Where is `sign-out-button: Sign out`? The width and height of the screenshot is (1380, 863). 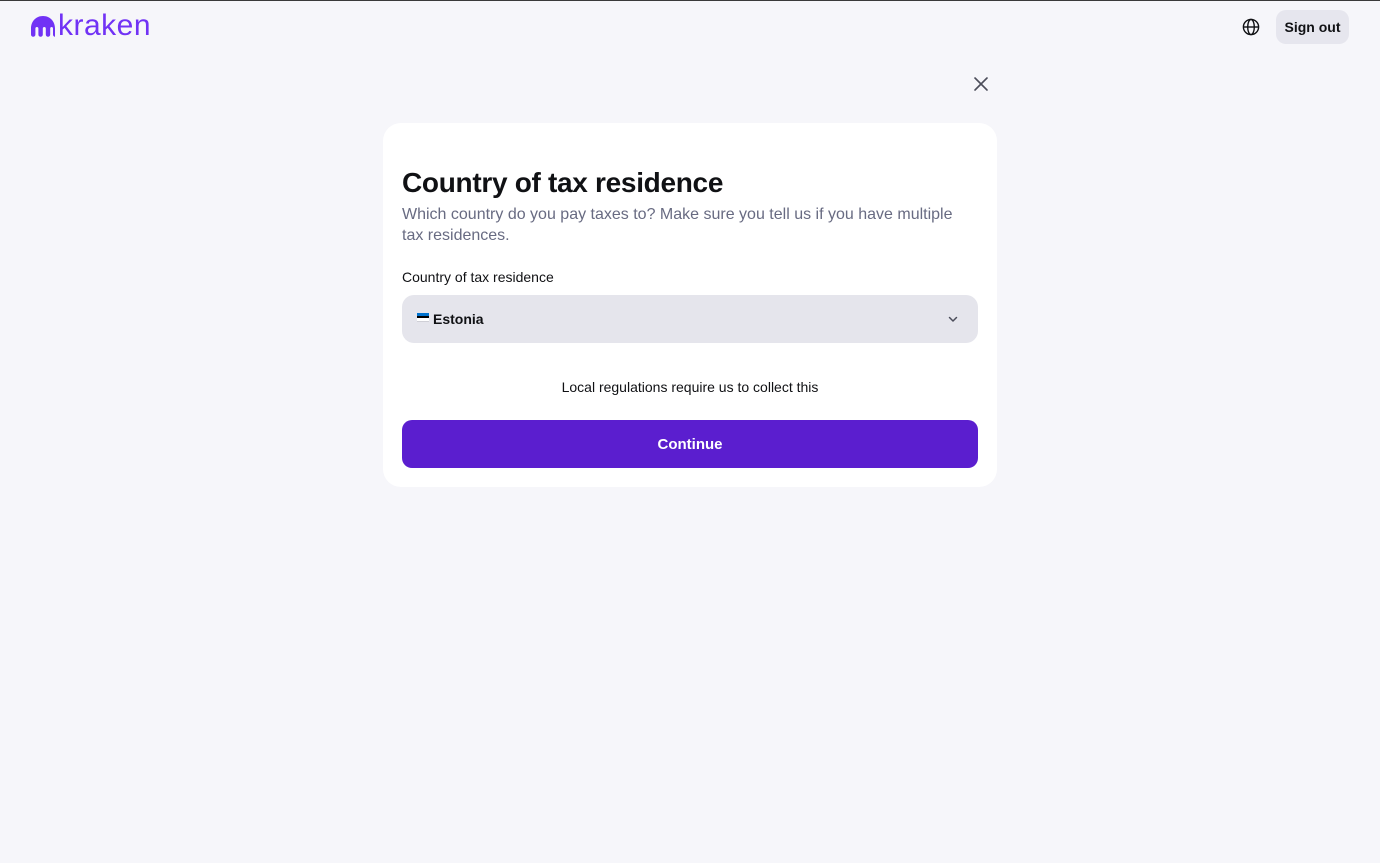 sign-out-button: Sign out is located at coordinates (1312, 27).